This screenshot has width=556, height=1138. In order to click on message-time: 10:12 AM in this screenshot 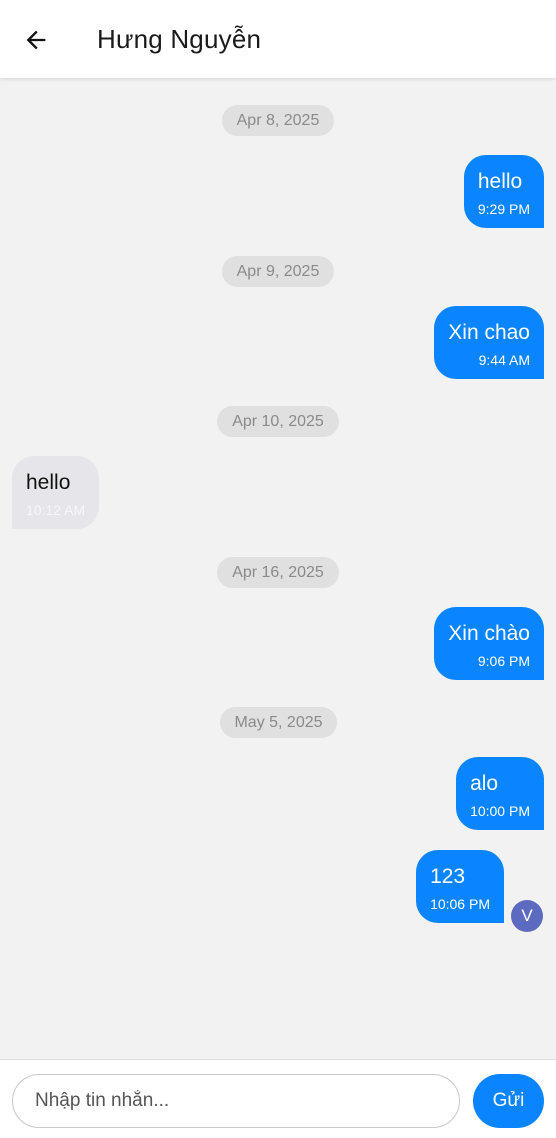, I will do `click(56, 510)`.